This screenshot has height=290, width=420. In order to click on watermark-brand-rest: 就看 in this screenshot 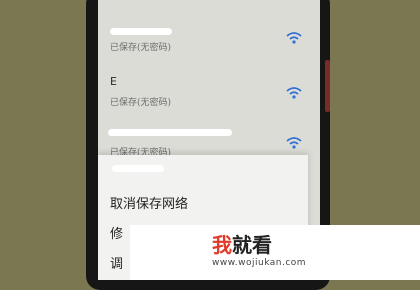, I will do `click(252, 245)`.